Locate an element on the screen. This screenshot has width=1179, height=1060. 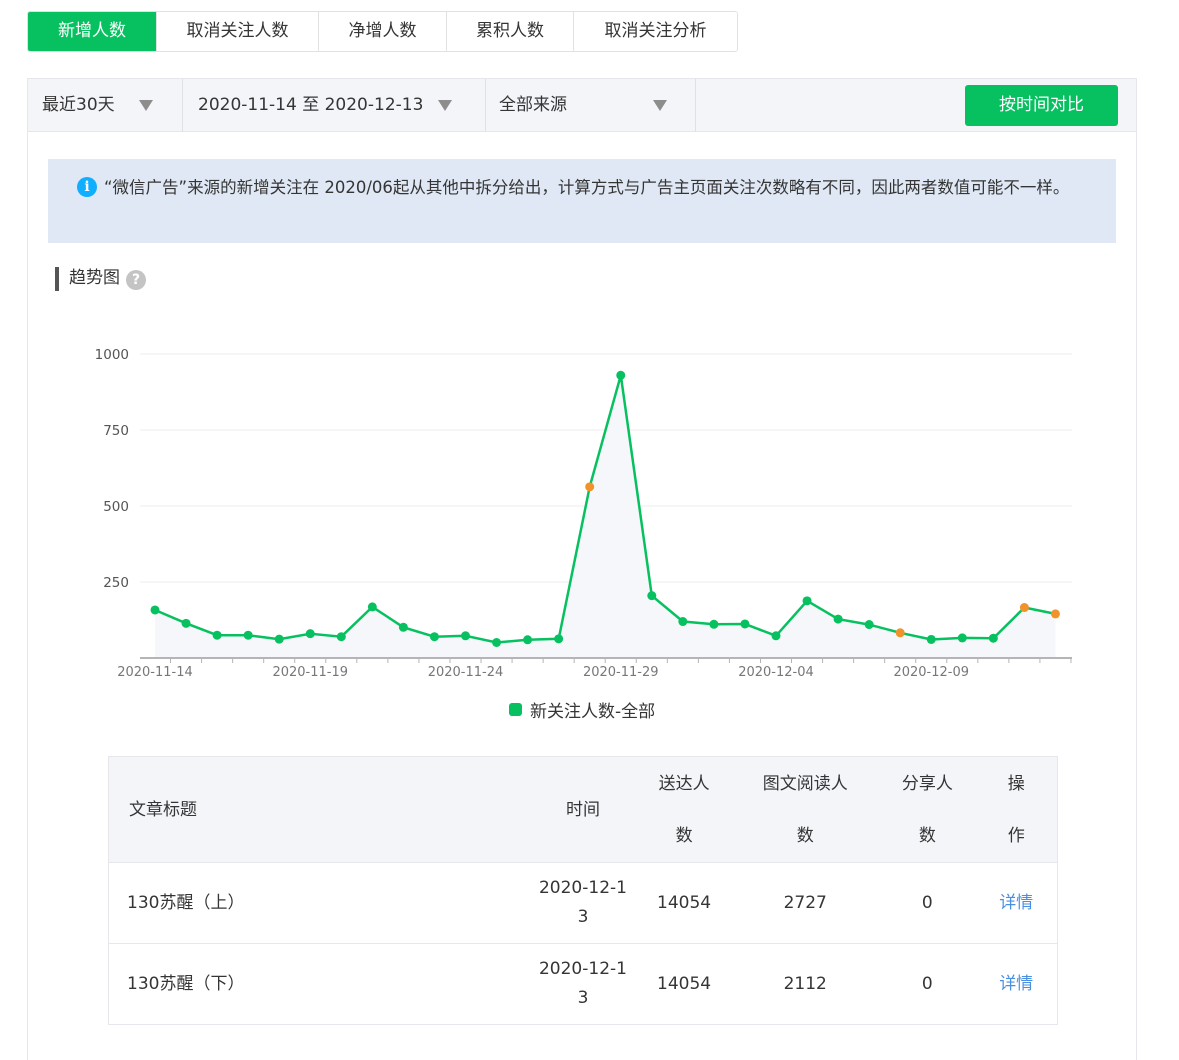
col-header-delivered-label: 送达人数 is located at coordinates (684, 809).